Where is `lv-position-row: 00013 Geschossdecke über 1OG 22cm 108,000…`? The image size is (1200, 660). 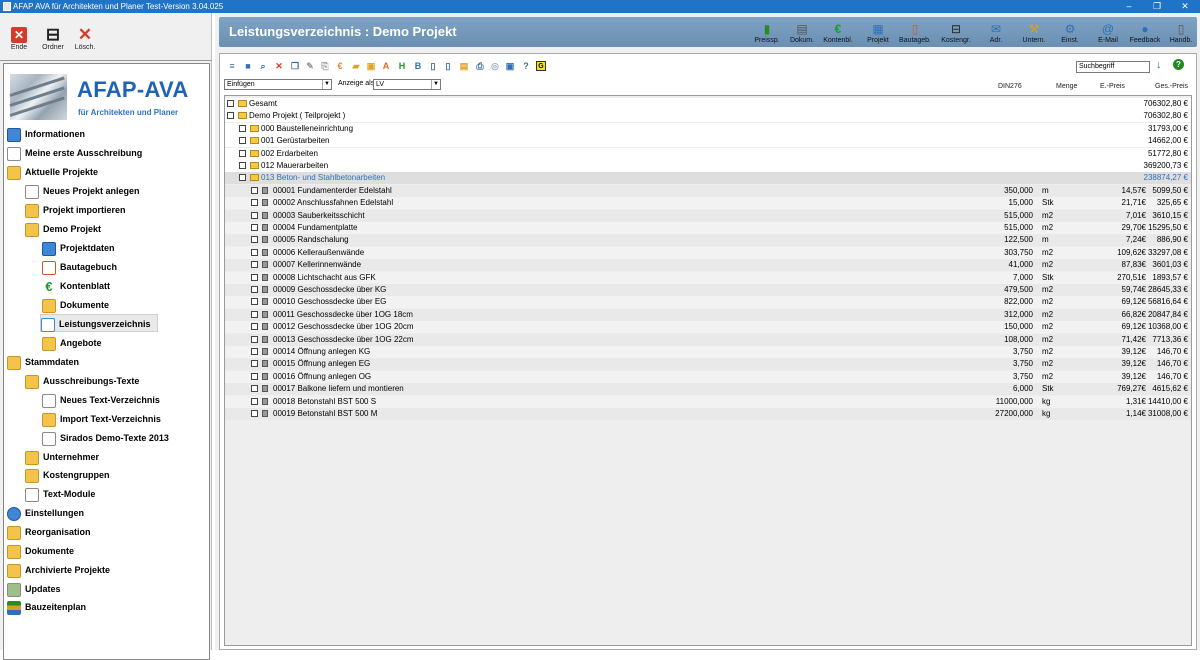 lv-position-row: 00013 Geschossdecke über 1OG 22cm 108,000… is located at coordinates (708, 339).